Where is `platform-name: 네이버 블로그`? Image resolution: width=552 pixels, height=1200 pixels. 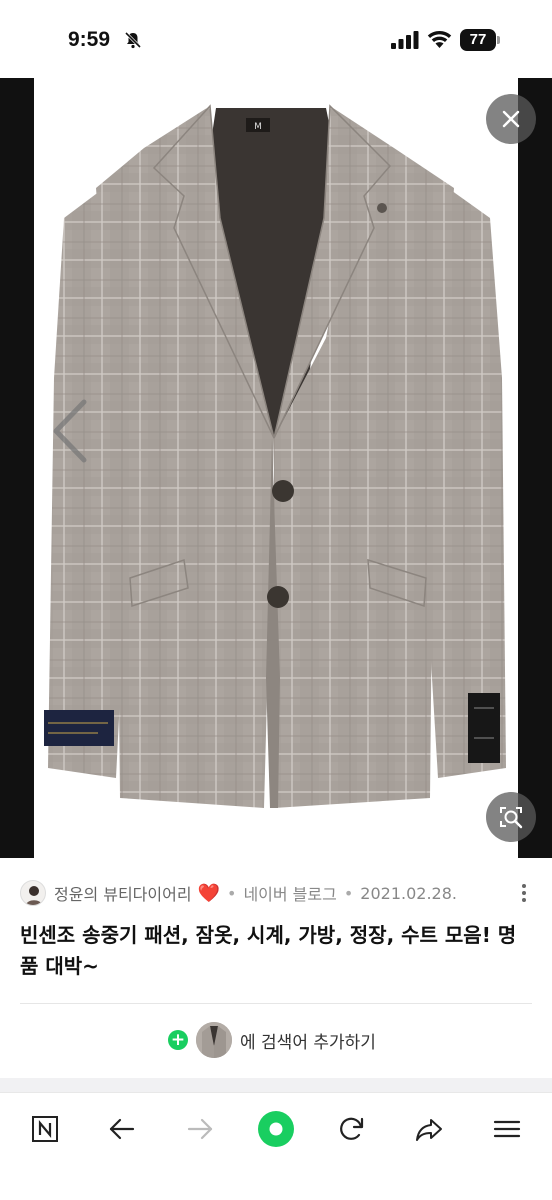
platform-name: 네이버 블로그 is located at coordinates (290, 894).